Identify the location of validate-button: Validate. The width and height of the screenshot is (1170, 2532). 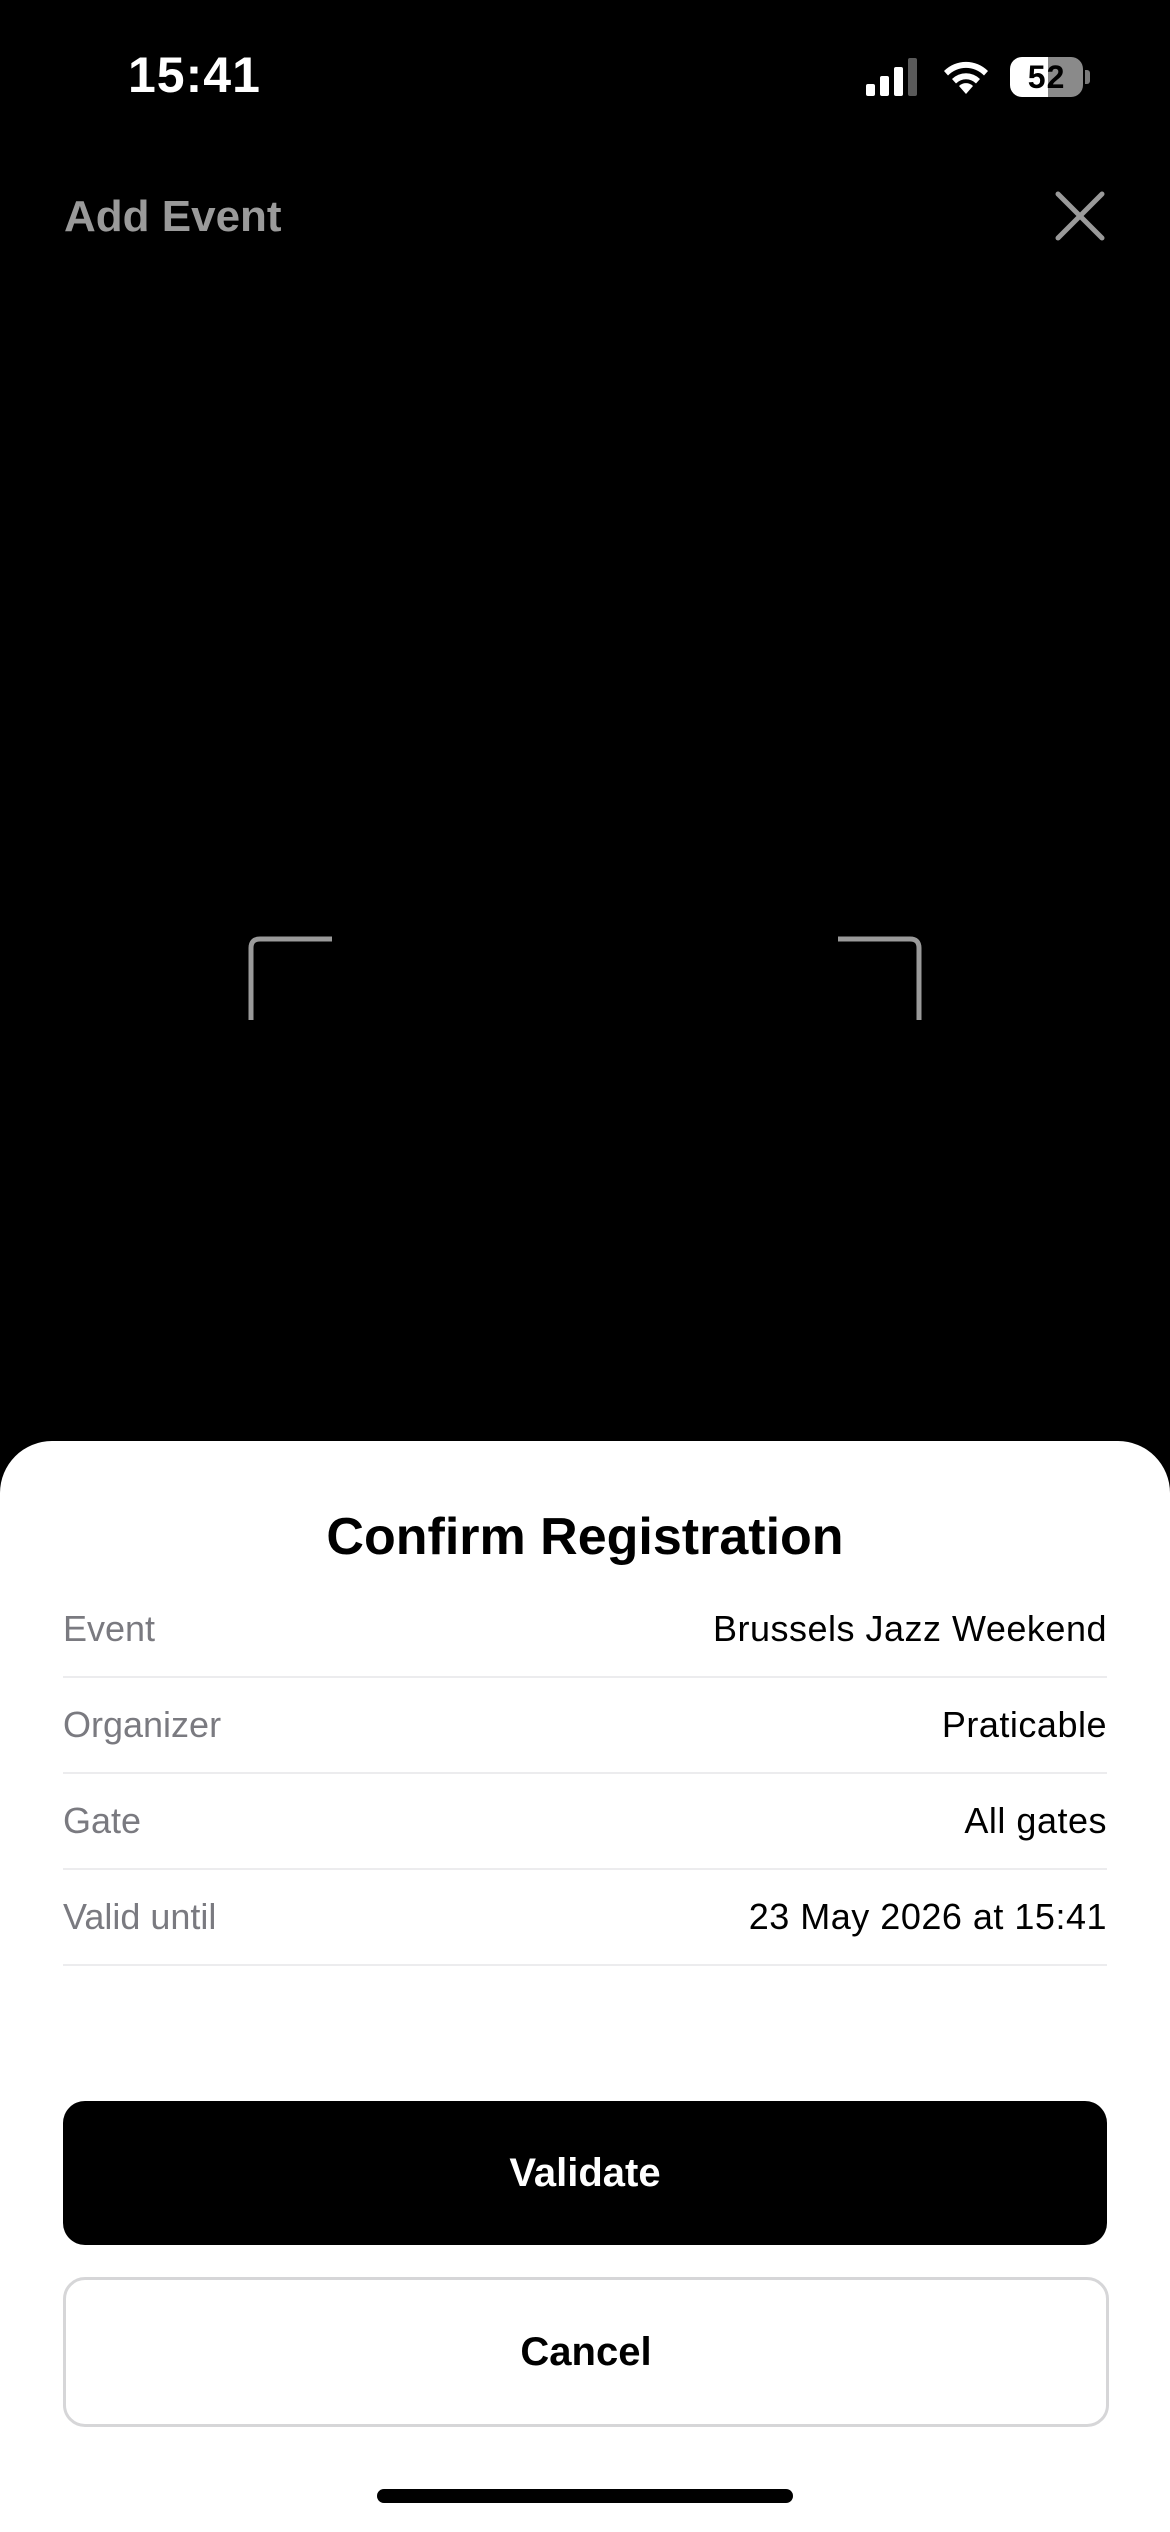
(585, 2173).